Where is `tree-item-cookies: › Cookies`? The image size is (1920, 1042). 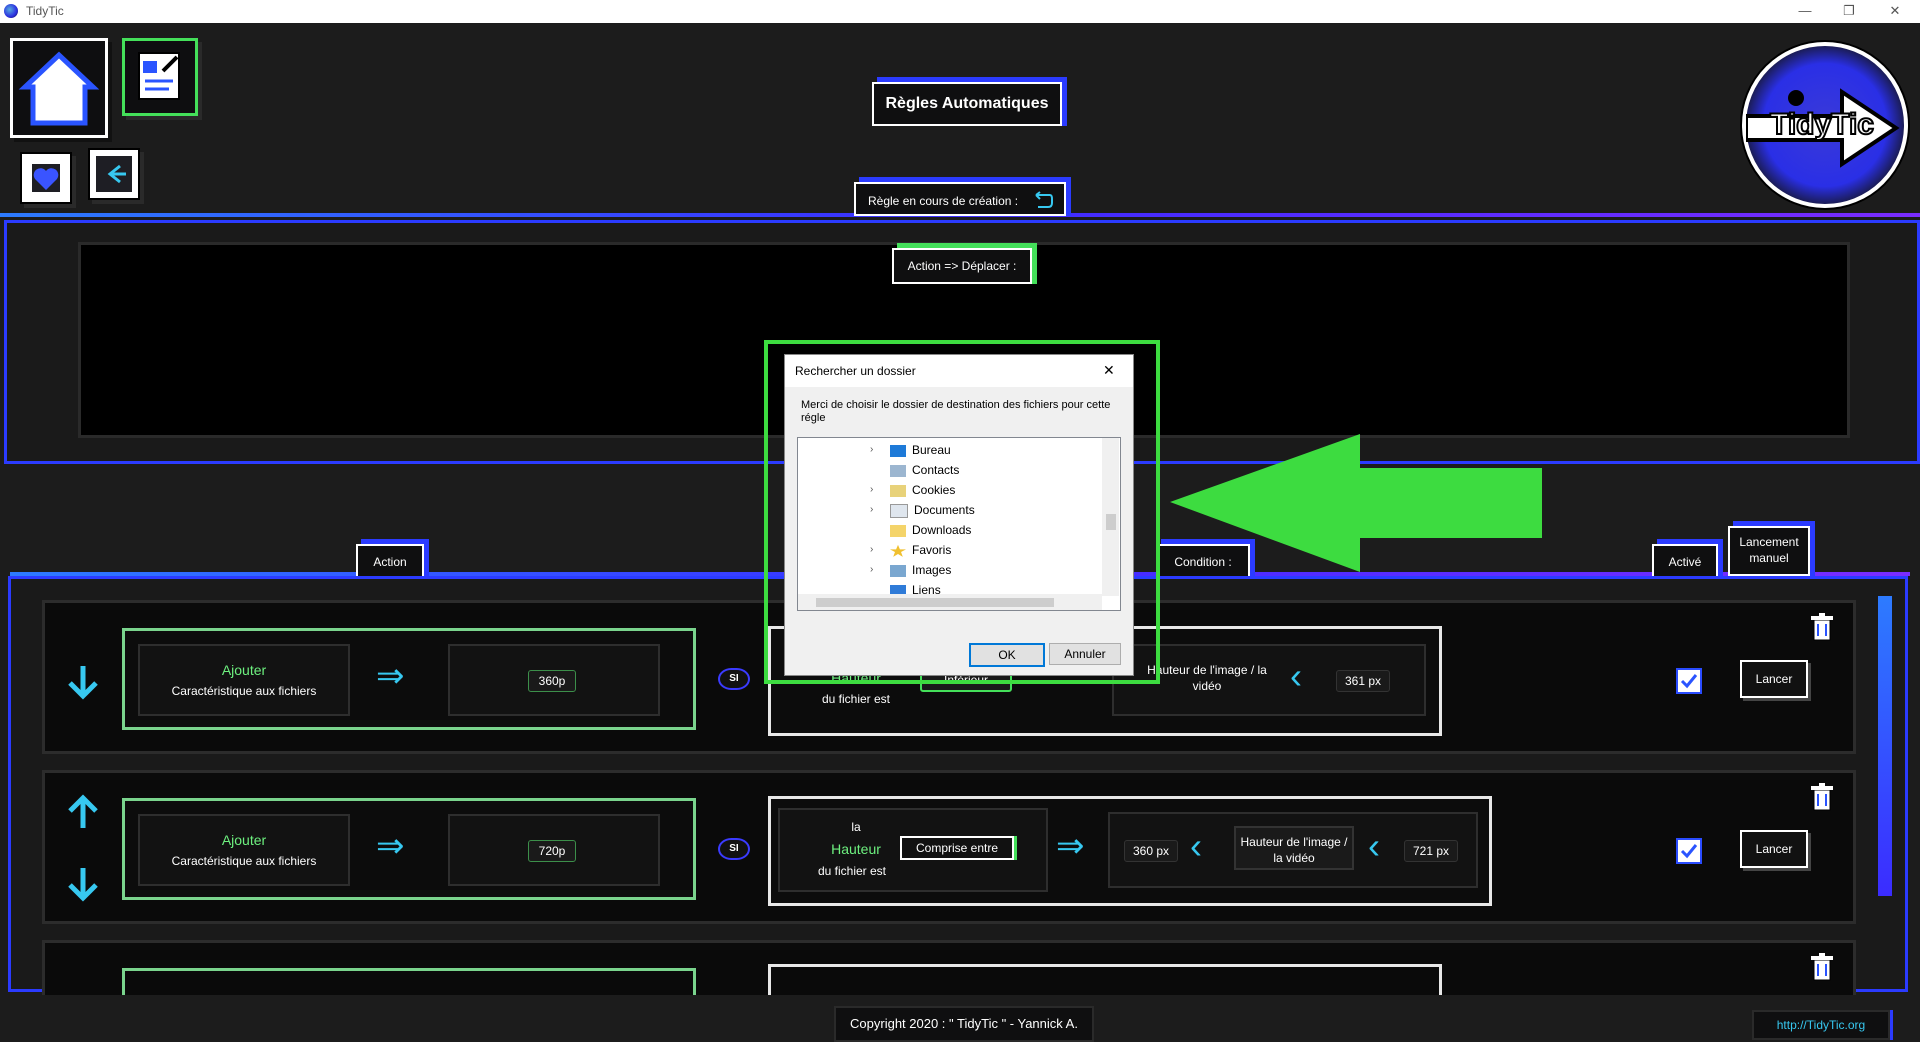 tree-item-cookies: › Cookies is located at coordinates (980, 490).